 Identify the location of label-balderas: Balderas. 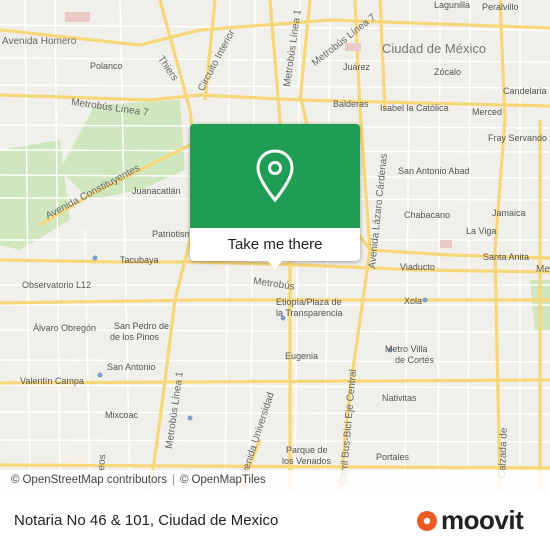
(351, 104).